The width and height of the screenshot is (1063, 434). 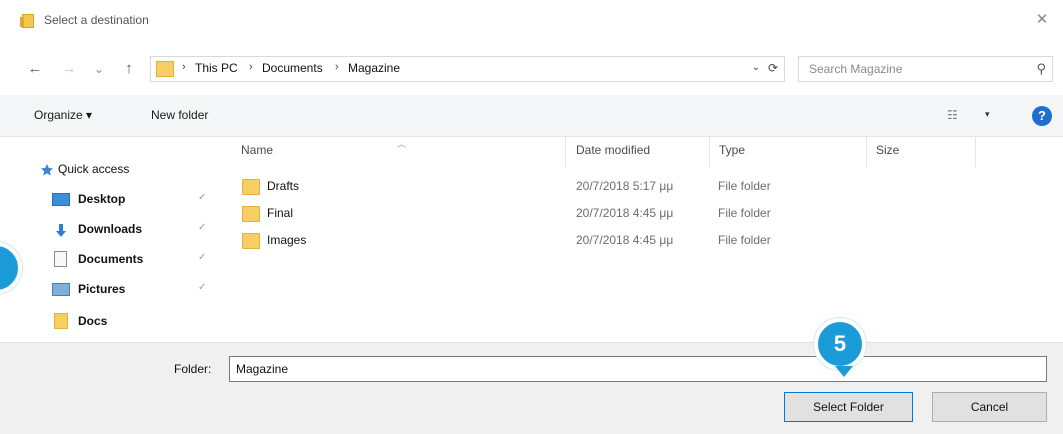 What do you see at coordinates (925, 69) in the screenshot?
I see `search-input: Search Magazine ⚲` at bounding box center [925, 69].